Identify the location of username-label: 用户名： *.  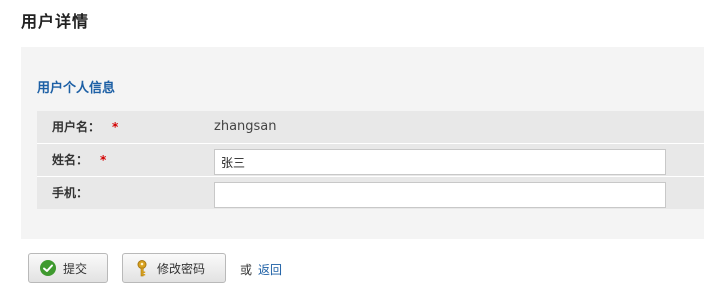
(85, 127).